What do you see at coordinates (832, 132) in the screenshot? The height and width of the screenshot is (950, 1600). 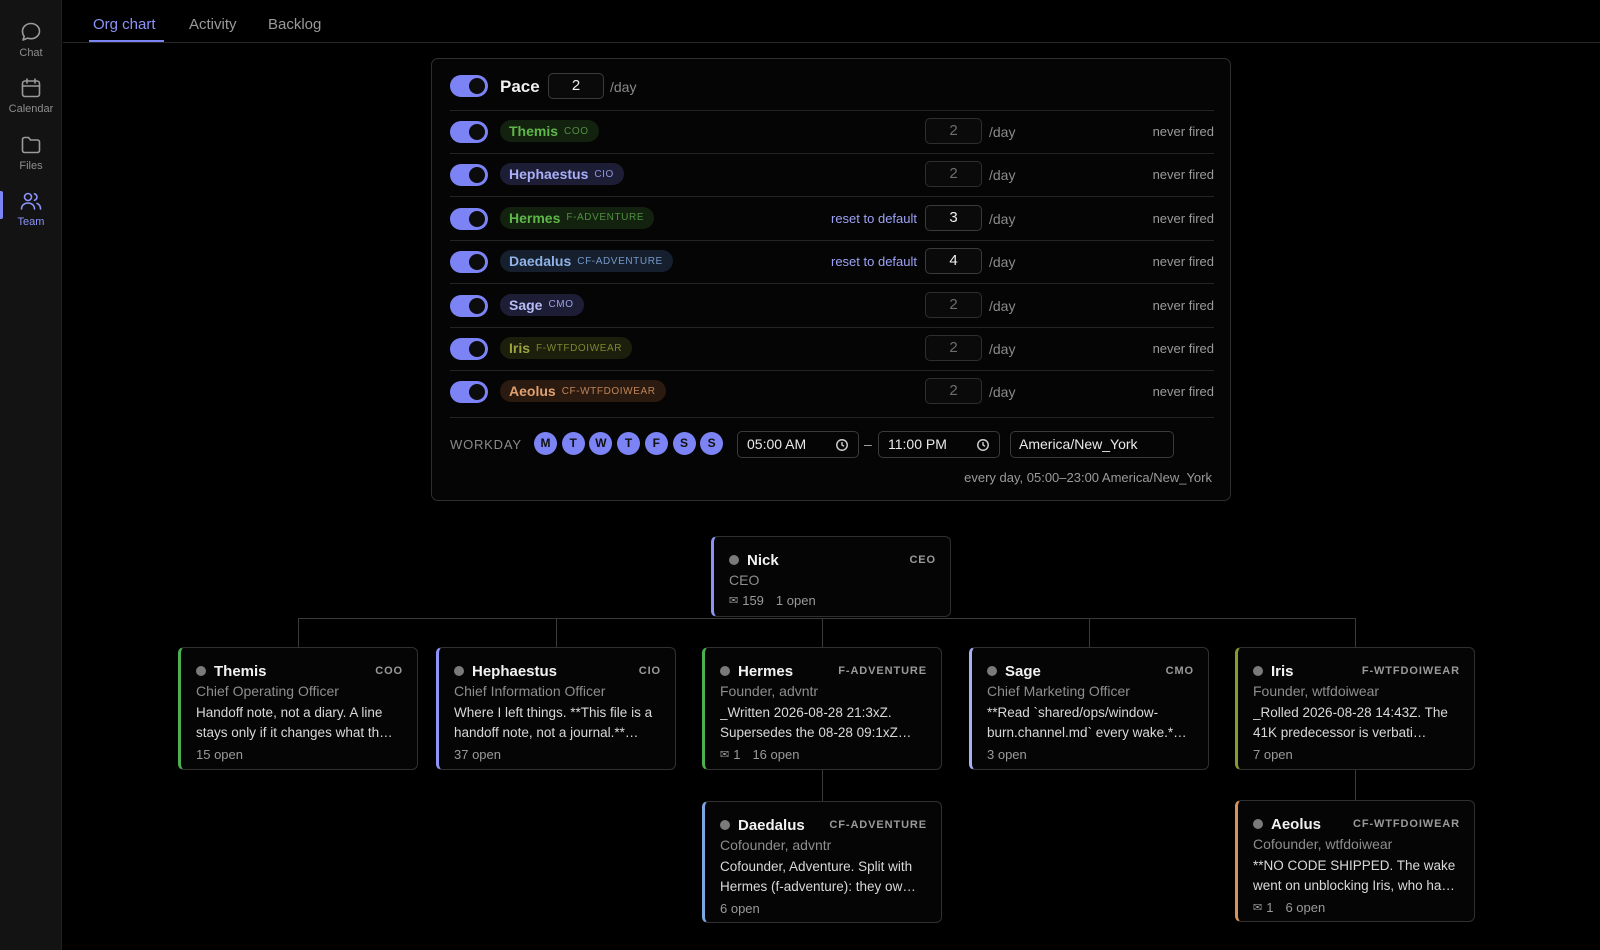 I see `pace-row-themis: Themis COO 2 /day never fired` at bounding box center [832, 132].